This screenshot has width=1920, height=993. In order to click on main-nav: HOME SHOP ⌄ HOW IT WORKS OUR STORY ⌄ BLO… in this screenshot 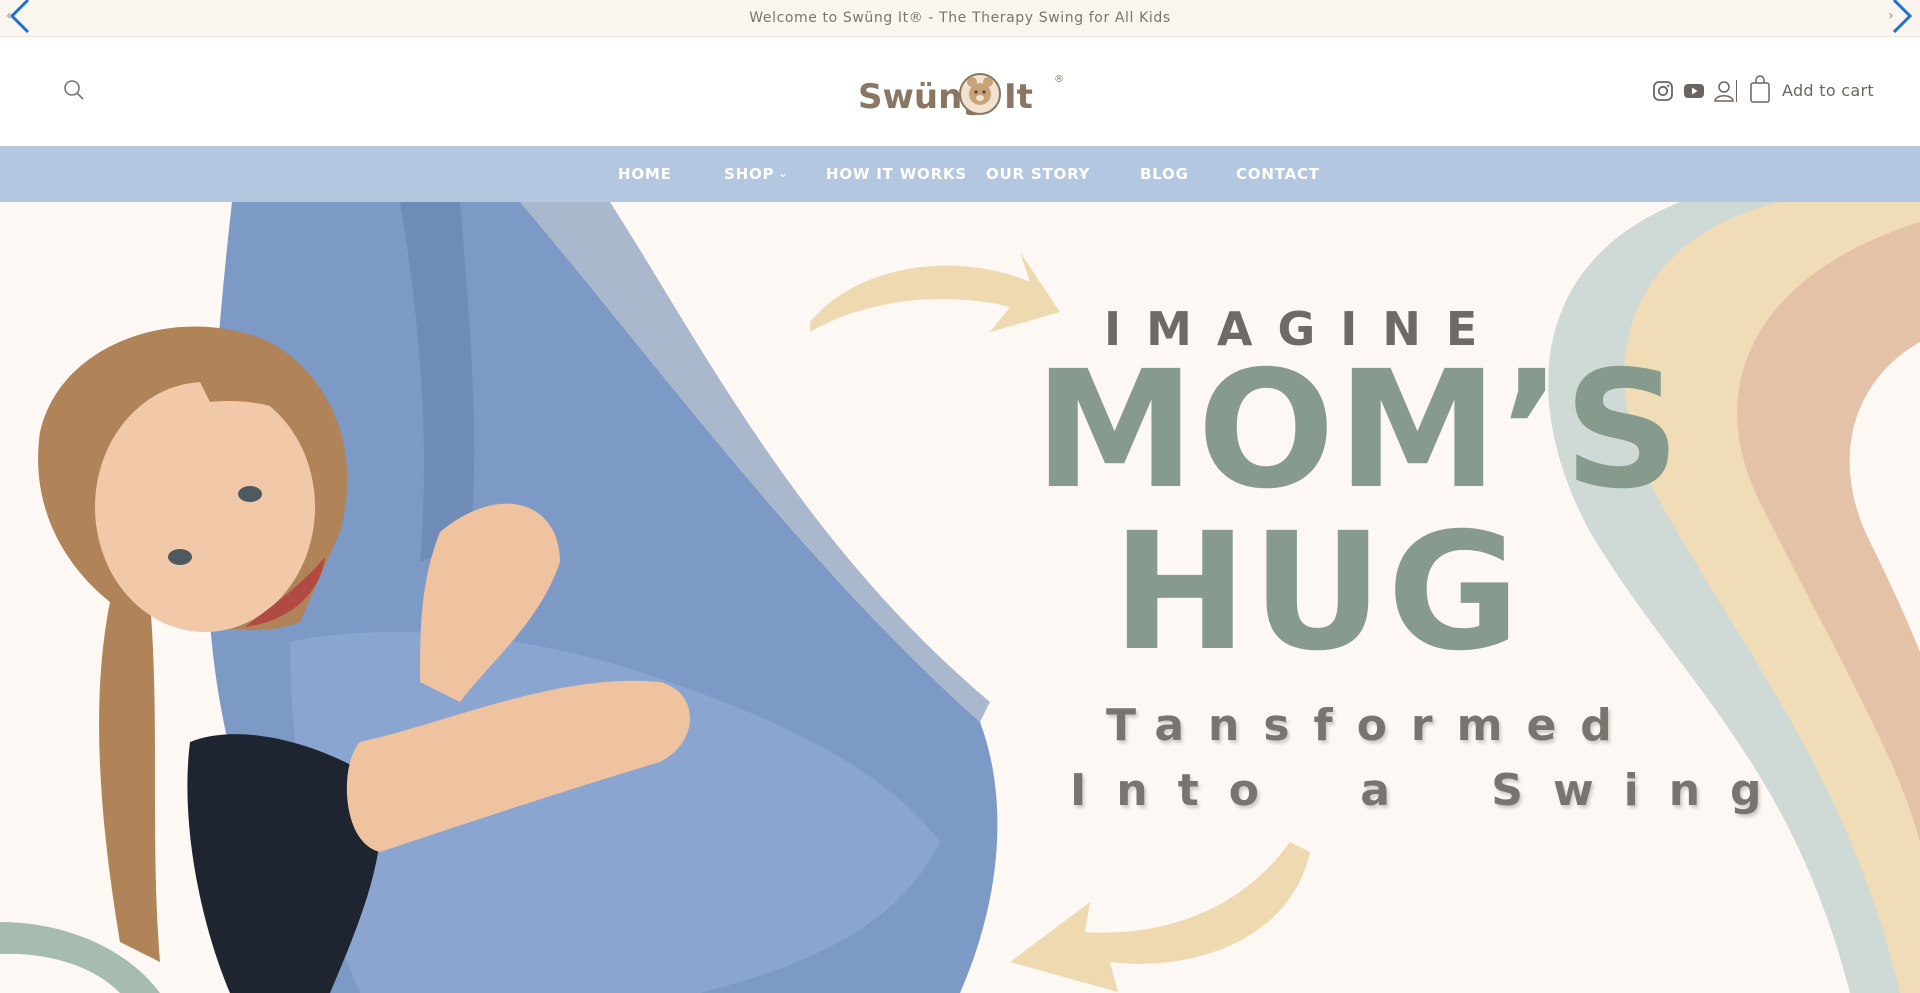, I will do `click(960, 174)`.